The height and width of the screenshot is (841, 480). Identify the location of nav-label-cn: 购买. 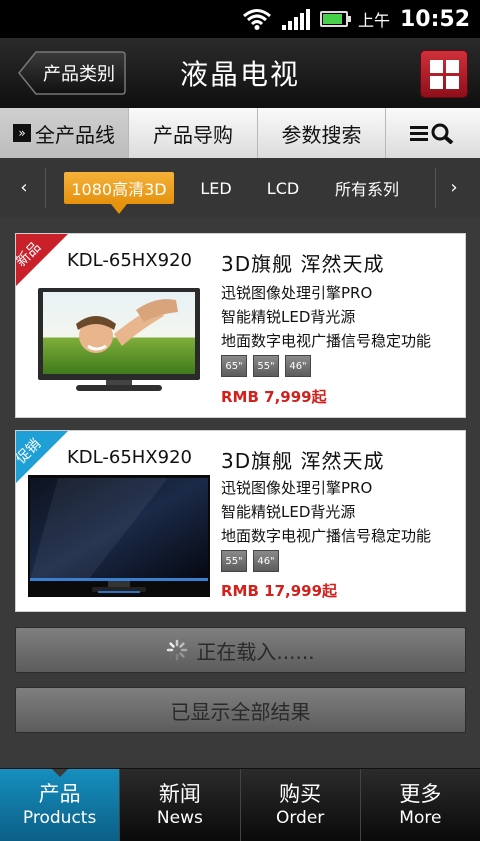
(300, 794).